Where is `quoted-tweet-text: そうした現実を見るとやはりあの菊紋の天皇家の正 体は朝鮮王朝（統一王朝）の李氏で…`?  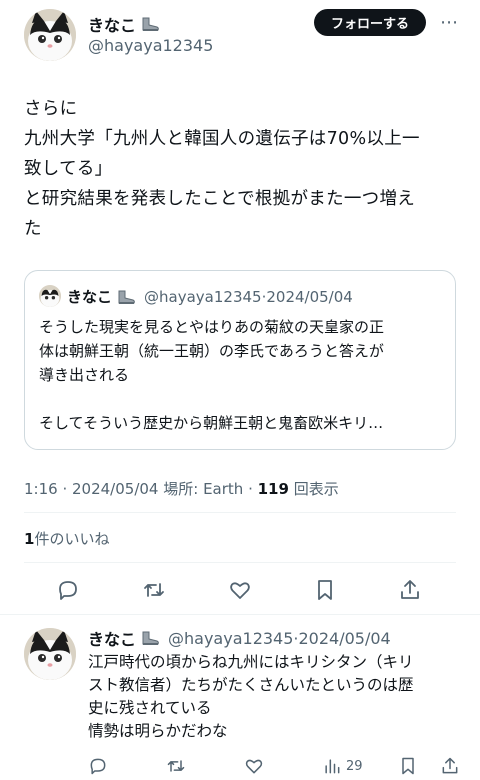
quoted-tweet-text: そうした現実を見るとやはりあの菊紋の天皇家の正 体は朝鮮王朝（統一王朝）の李氏で… is located at coordinates (244, 375).